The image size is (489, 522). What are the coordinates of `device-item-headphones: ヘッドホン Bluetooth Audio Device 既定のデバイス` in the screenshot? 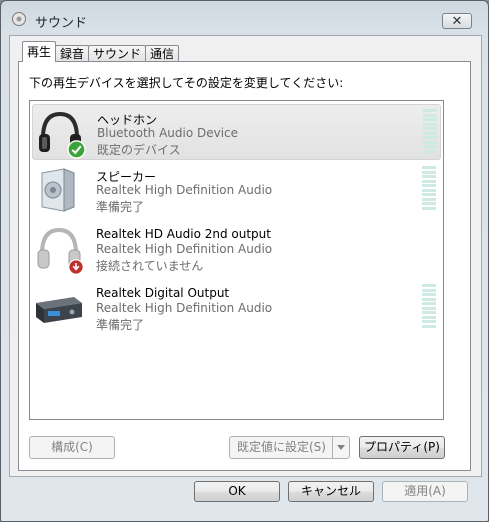 It's located at (236, 132).